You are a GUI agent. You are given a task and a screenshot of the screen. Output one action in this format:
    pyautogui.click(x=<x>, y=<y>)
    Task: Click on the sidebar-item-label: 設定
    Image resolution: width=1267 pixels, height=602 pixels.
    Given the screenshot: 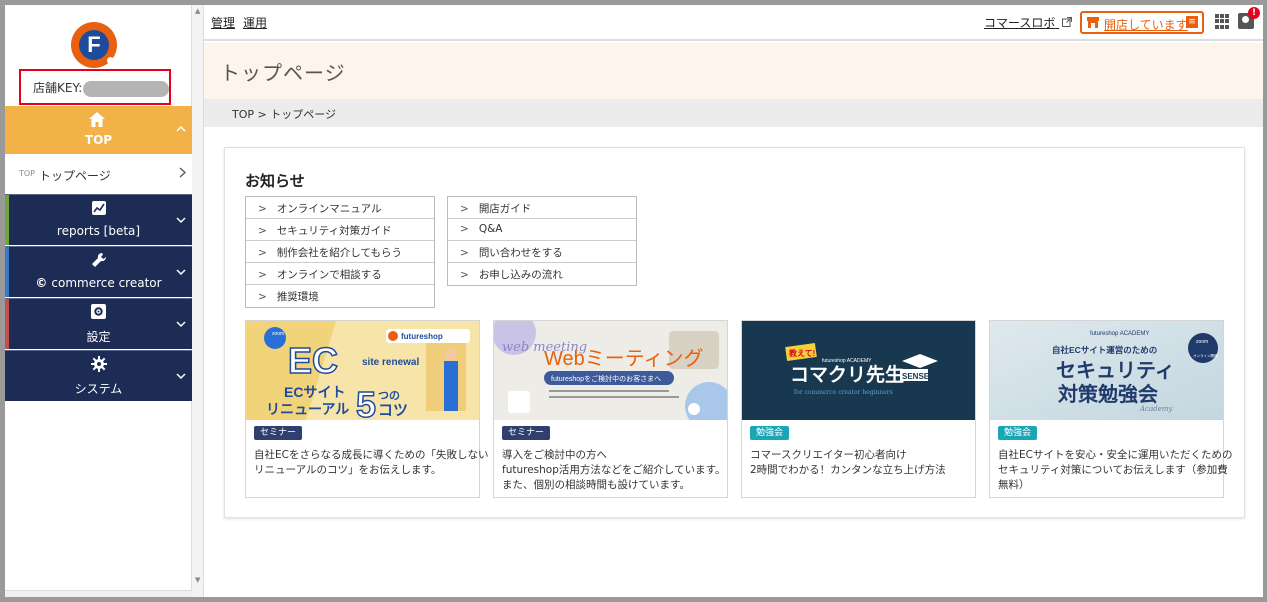 What is the action you would take?
    pyautogui.click(x=98, y=337)
    